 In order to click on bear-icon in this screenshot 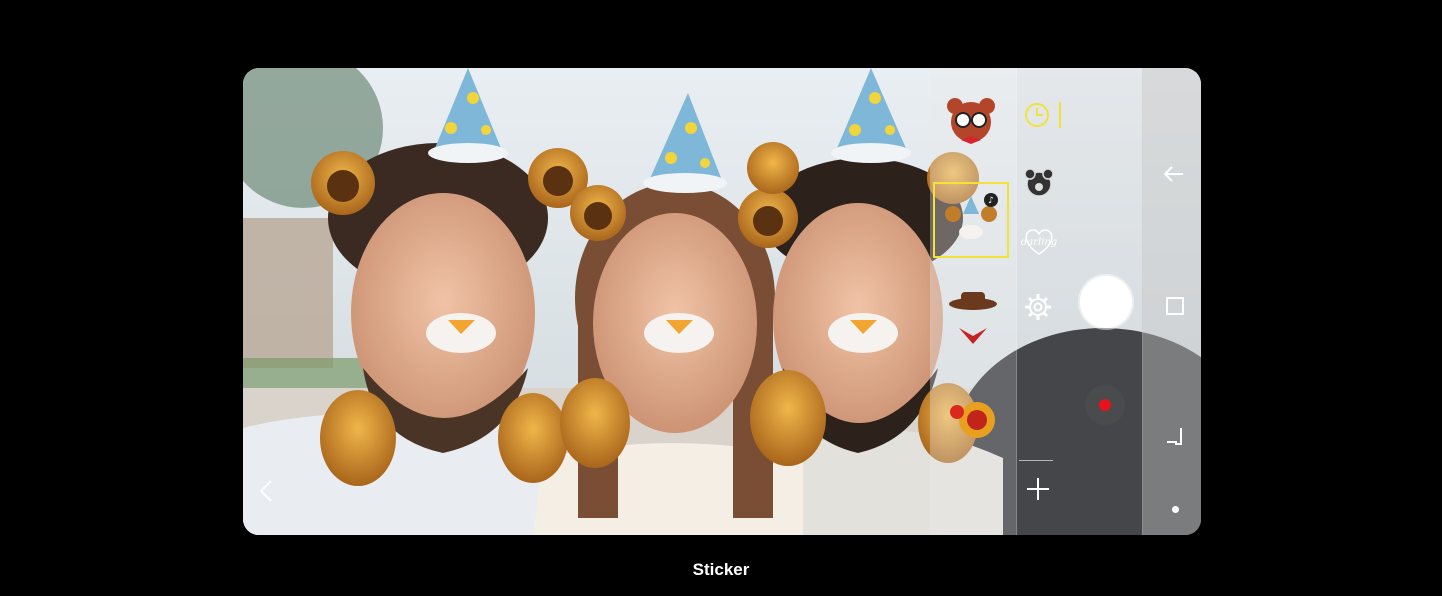, I will do `click(1039, 183)`.